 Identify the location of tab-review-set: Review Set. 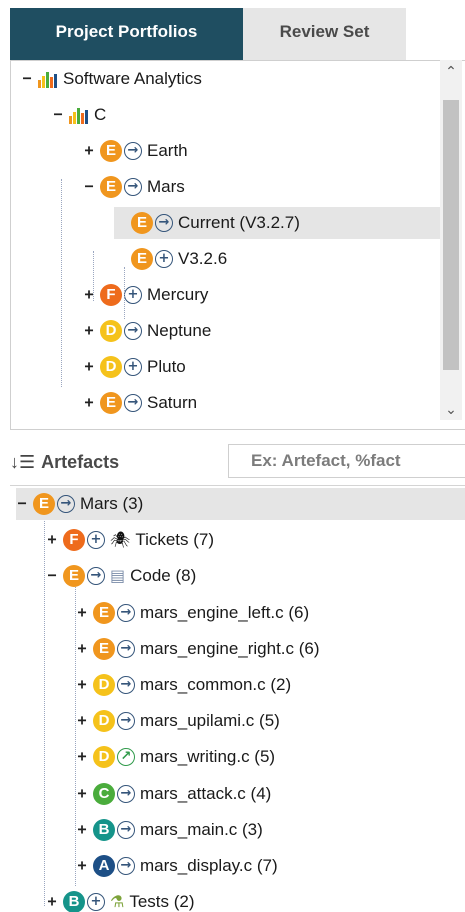
(324, 34).